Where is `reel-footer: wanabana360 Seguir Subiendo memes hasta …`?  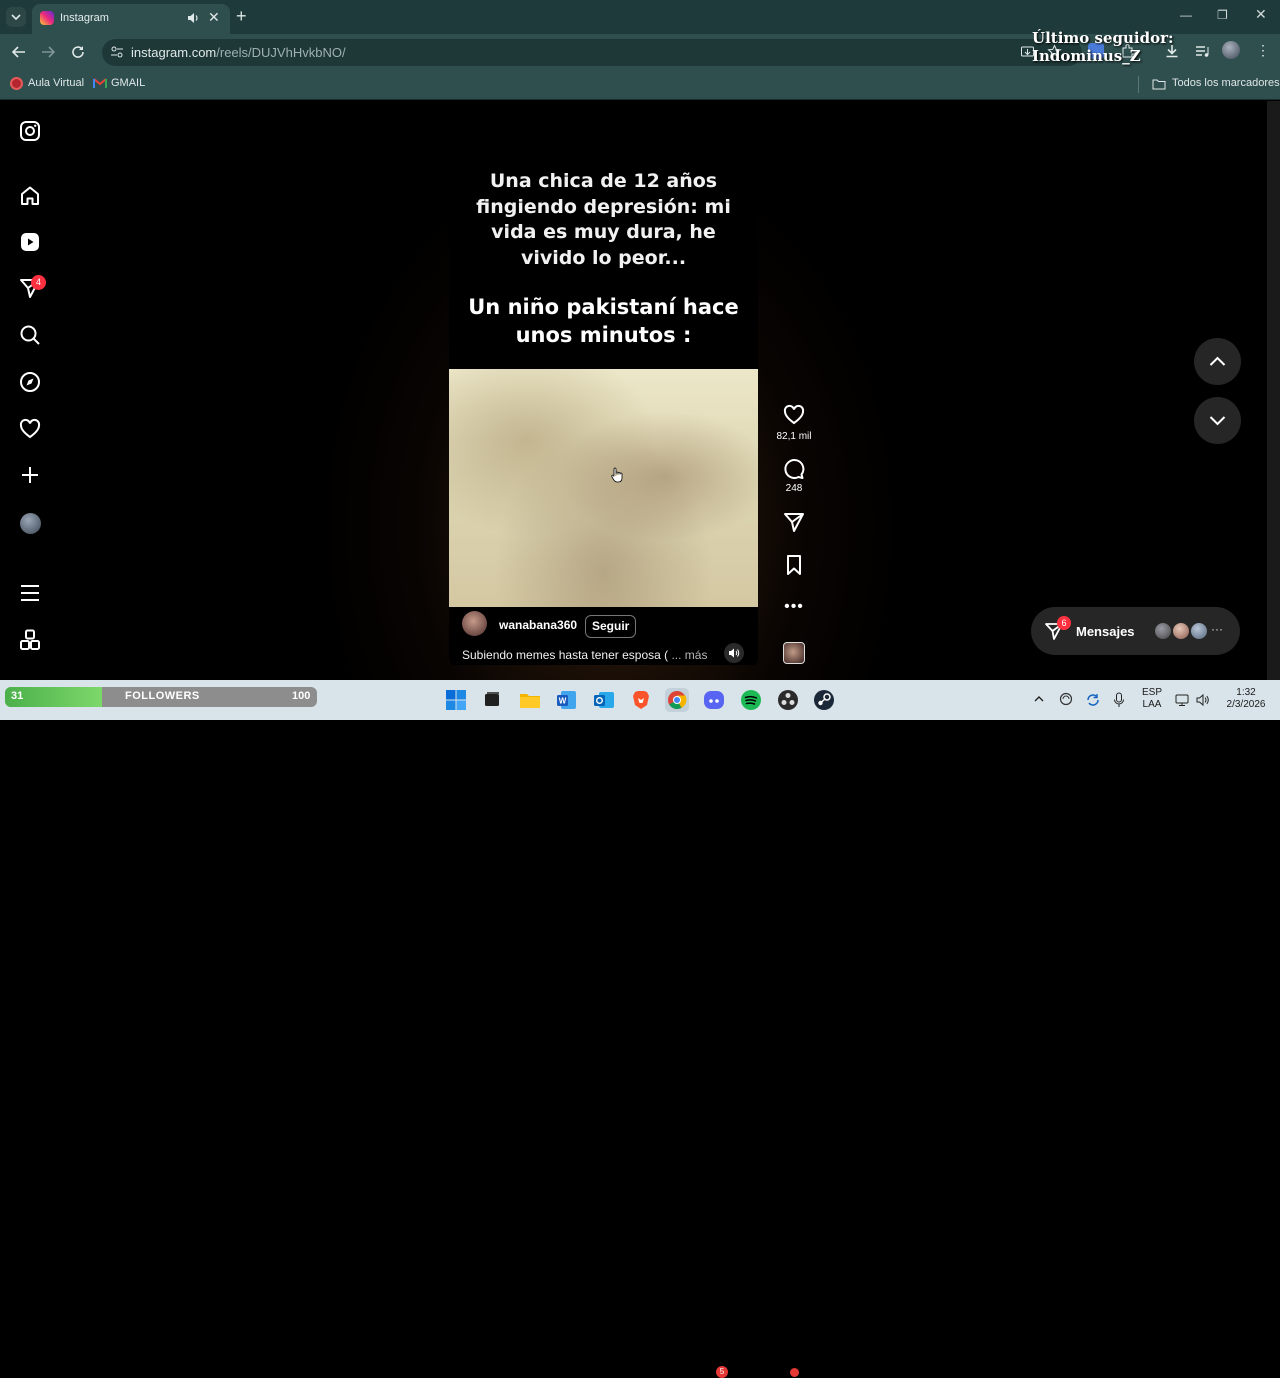 reel-footer: wanabana360 Seguir Subiendo memes hasta … is located at coordinates (603, 636).